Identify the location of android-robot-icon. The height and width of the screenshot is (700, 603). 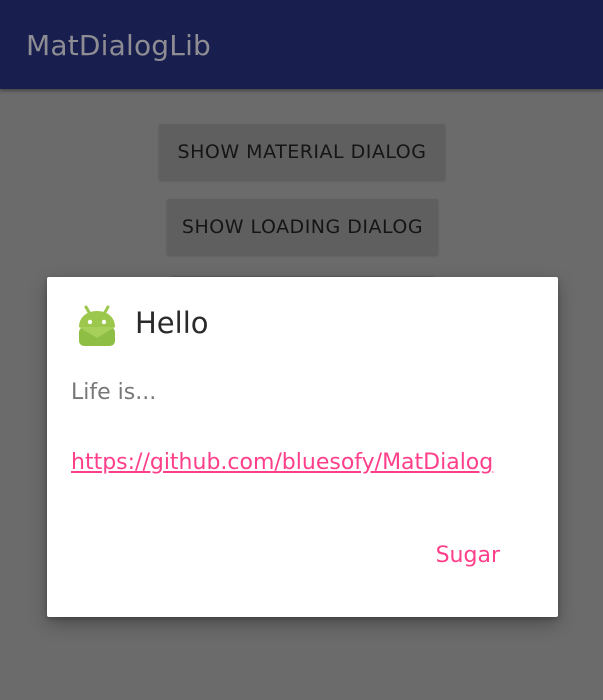
(97, 325).